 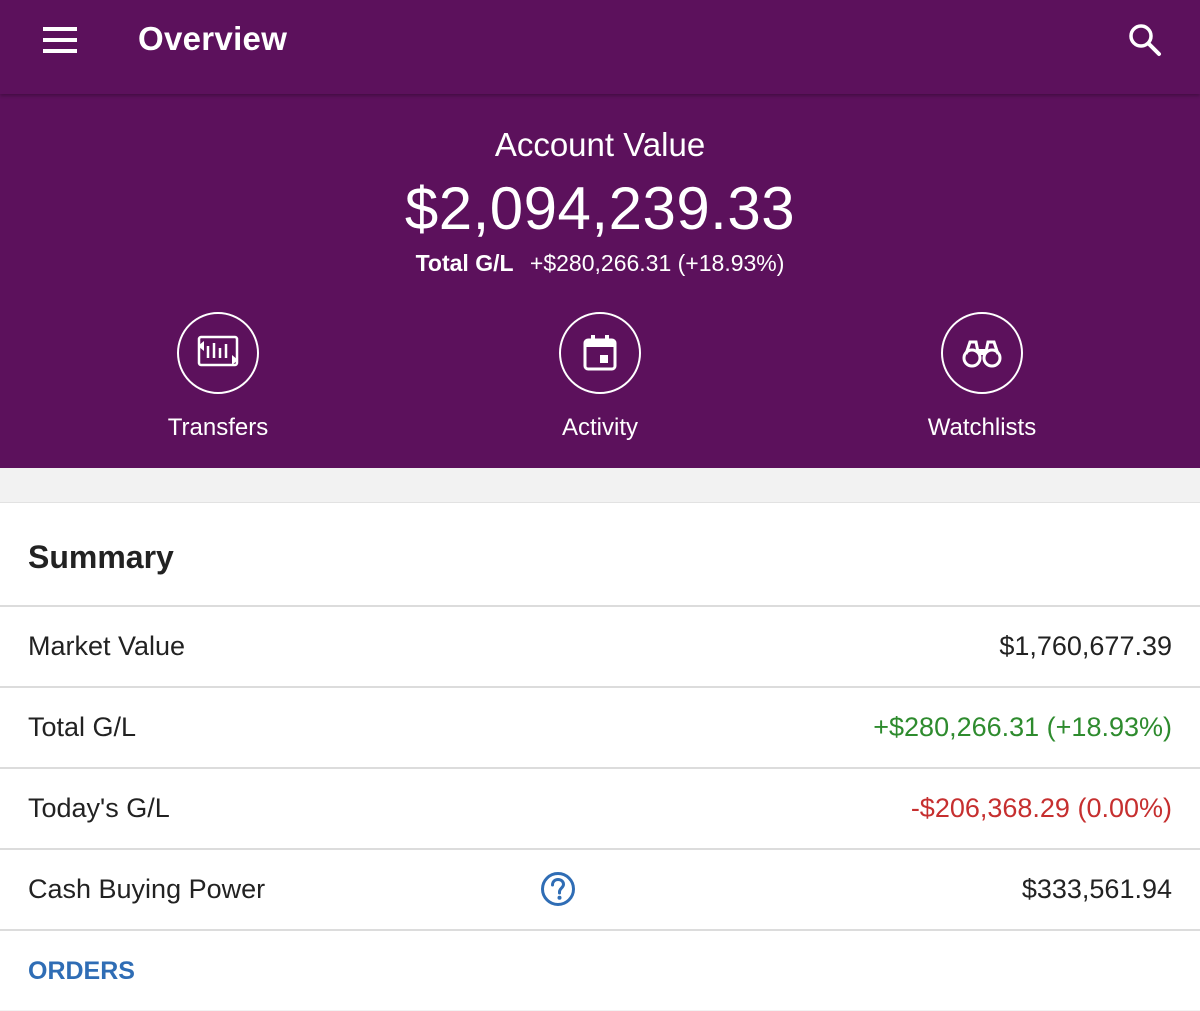 What do you see at coordinates (1041, 808) in the screenshot?
I see `todays-gl-amount: -$206,368.29 (0.00%)` at bounding box center [1041, 808].